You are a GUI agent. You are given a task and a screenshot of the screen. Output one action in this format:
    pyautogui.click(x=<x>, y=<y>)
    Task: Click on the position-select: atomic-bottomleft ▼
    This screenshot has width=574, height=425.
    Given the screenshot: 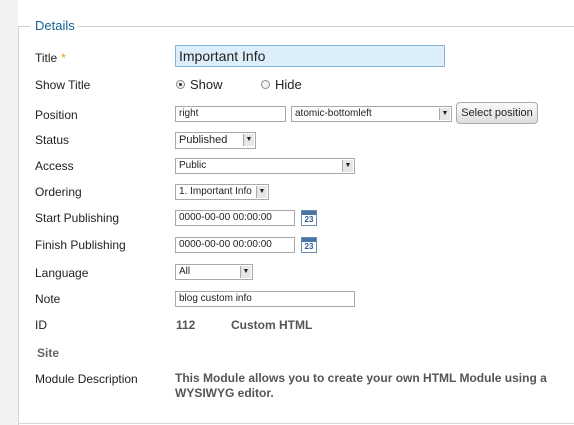 What is the action you would take?
    pyautogui.click(x=371, y=114)
    